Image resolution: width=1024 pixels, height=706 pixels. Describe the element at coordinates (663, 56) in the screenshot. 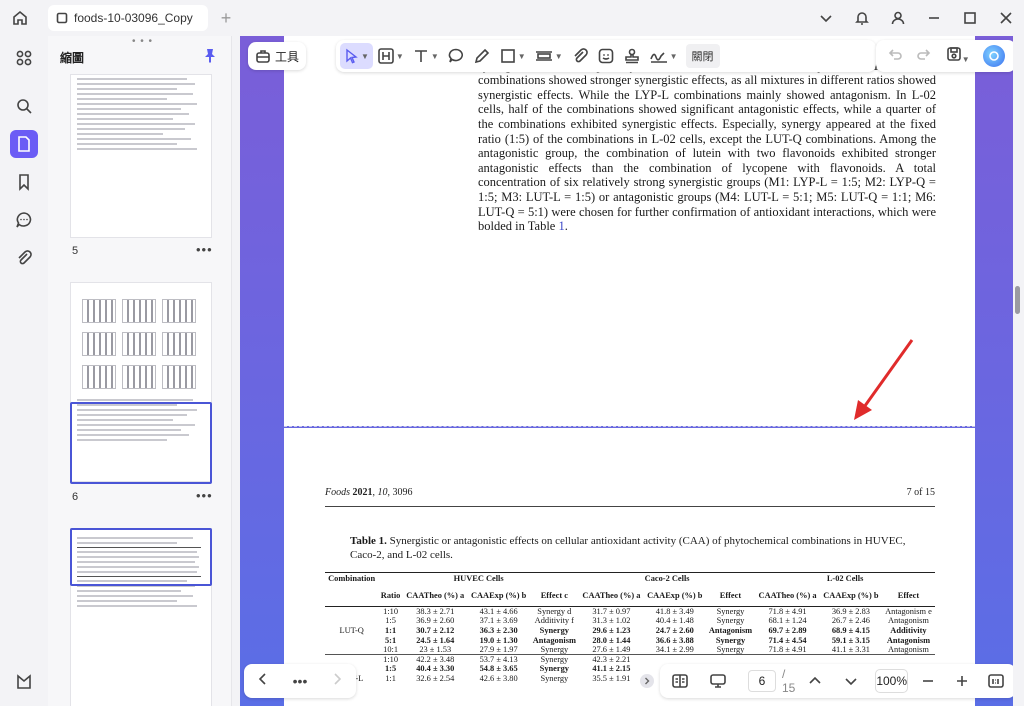

I see `signature-tool: ▼` at that location.